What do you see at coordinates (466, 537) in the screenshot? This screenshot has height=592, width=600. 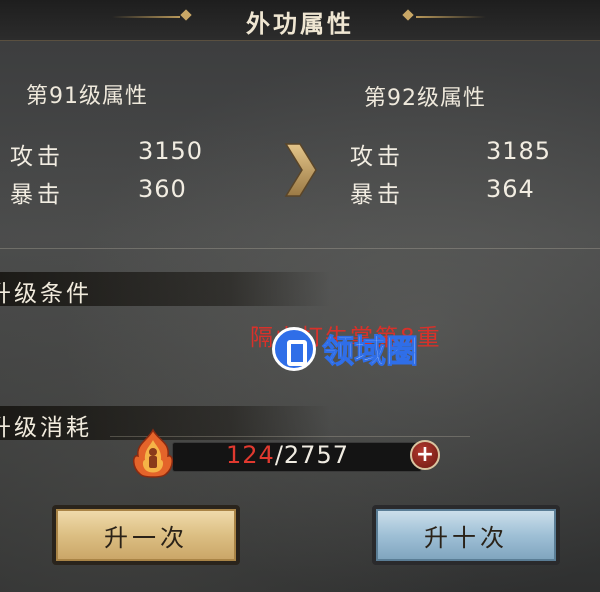 I see `upgrade-ten-label: 升十次` at bounding box center [466, 537].